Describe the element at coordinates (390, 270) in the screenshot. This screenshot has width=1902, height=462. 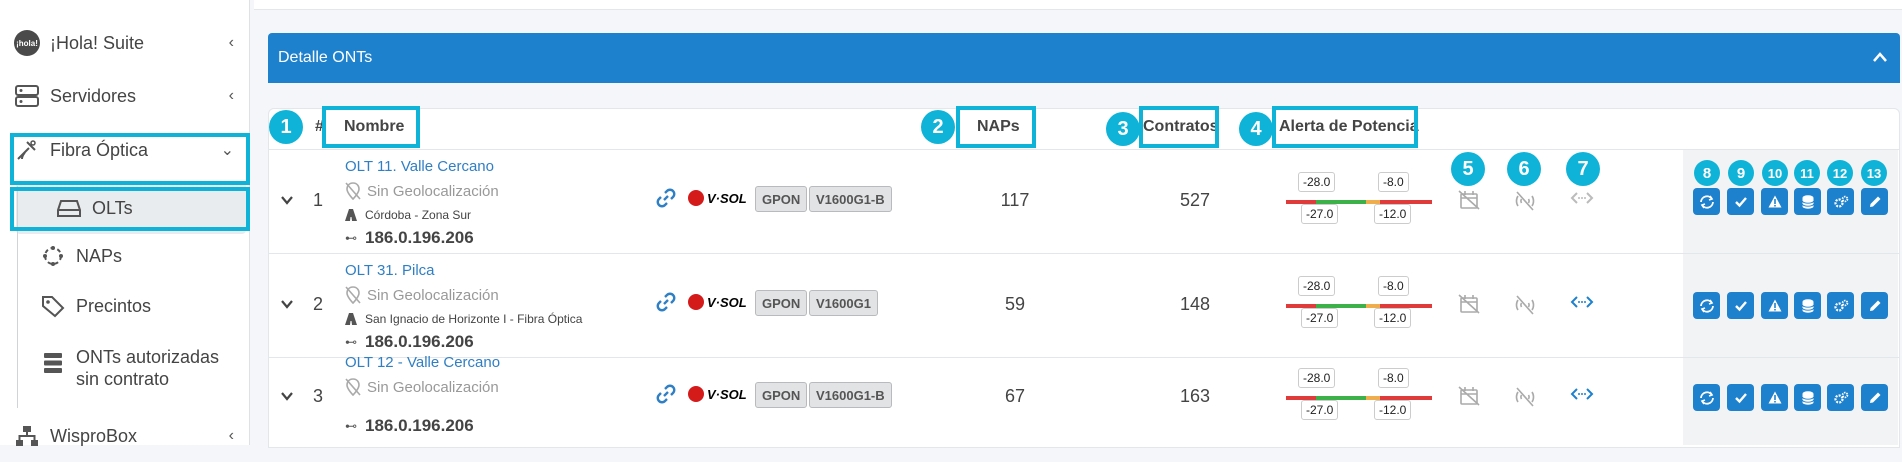
I see `olt-name-link: OLT 31. Pilca` at that location.